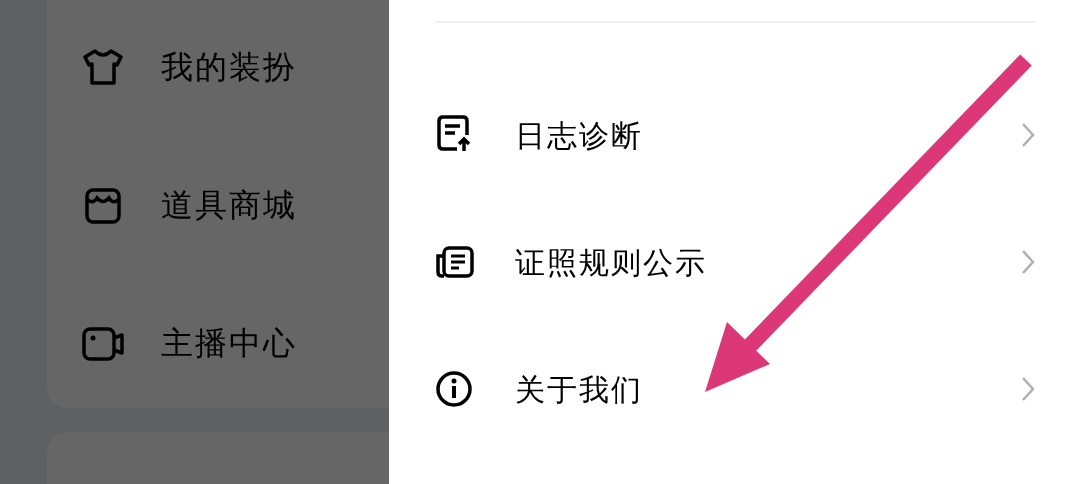 The image size is (1080, 484). Describe the element at coordinates (455, 389) in the screenshot. I see `info-icon` at that location.